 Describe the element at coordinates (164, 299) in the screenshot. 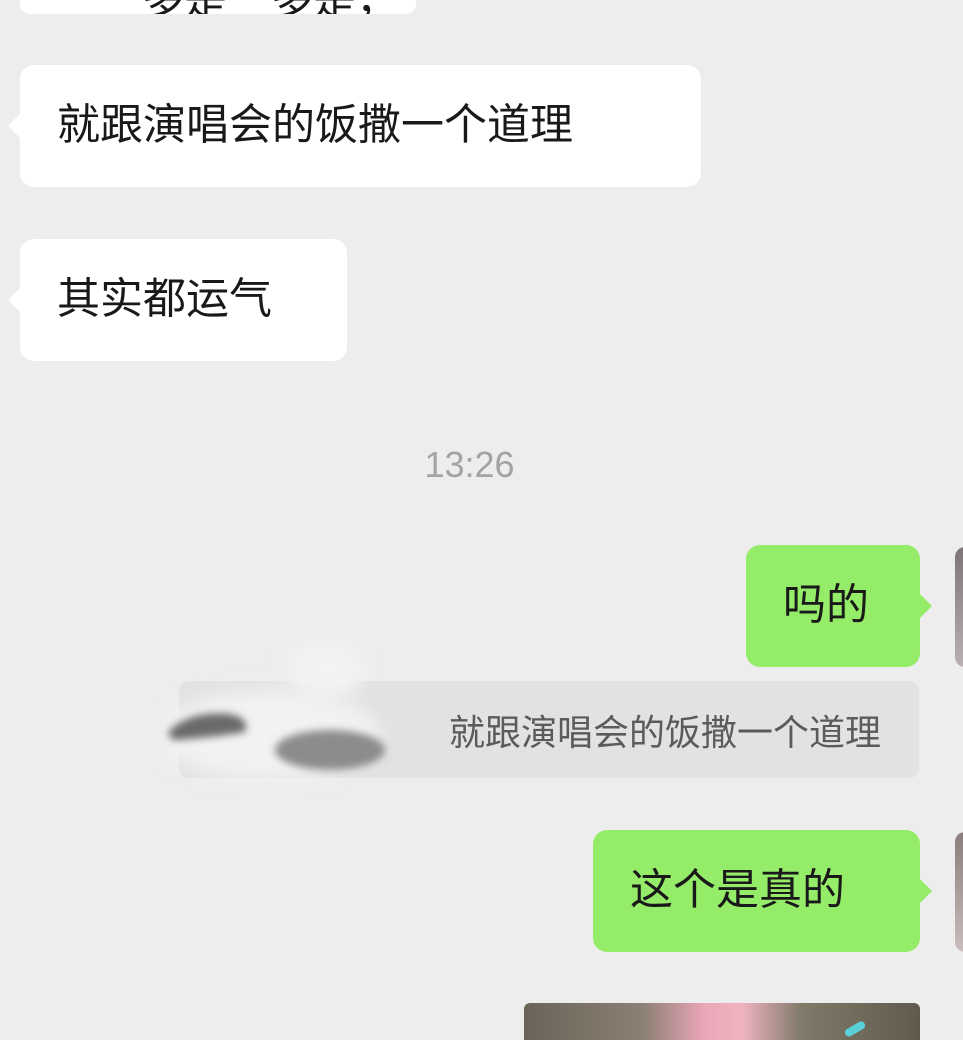

I see `message-text: 其实都运气` at that location.